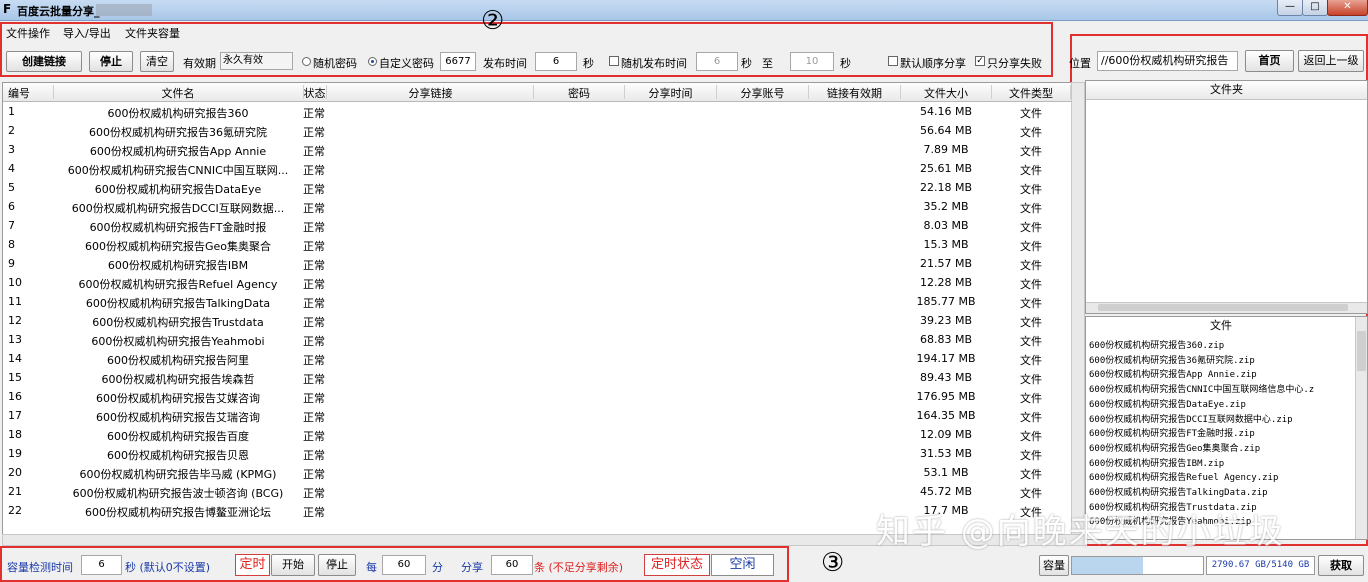  What do you see at coordinates (28, 92) in the screenshot?
I see `col-index: 编号` at bounding box center [28, 92].